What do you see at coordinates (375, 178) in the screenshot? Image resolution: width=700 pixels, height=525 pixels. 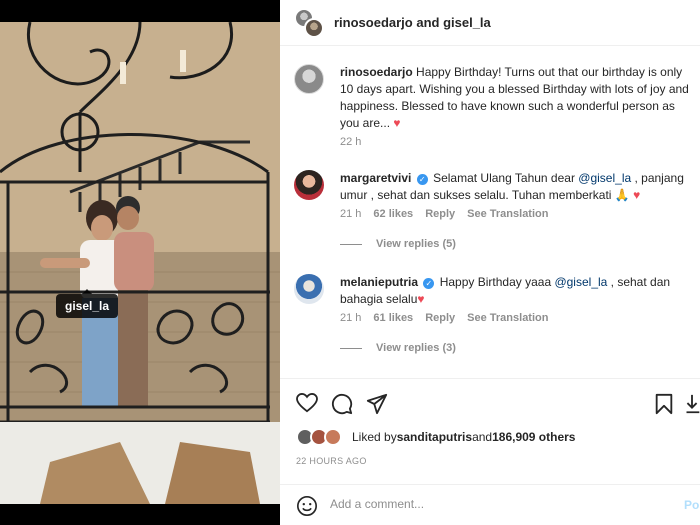 I see `comment-username: margaretvivi` at bounding box center [375, 178].